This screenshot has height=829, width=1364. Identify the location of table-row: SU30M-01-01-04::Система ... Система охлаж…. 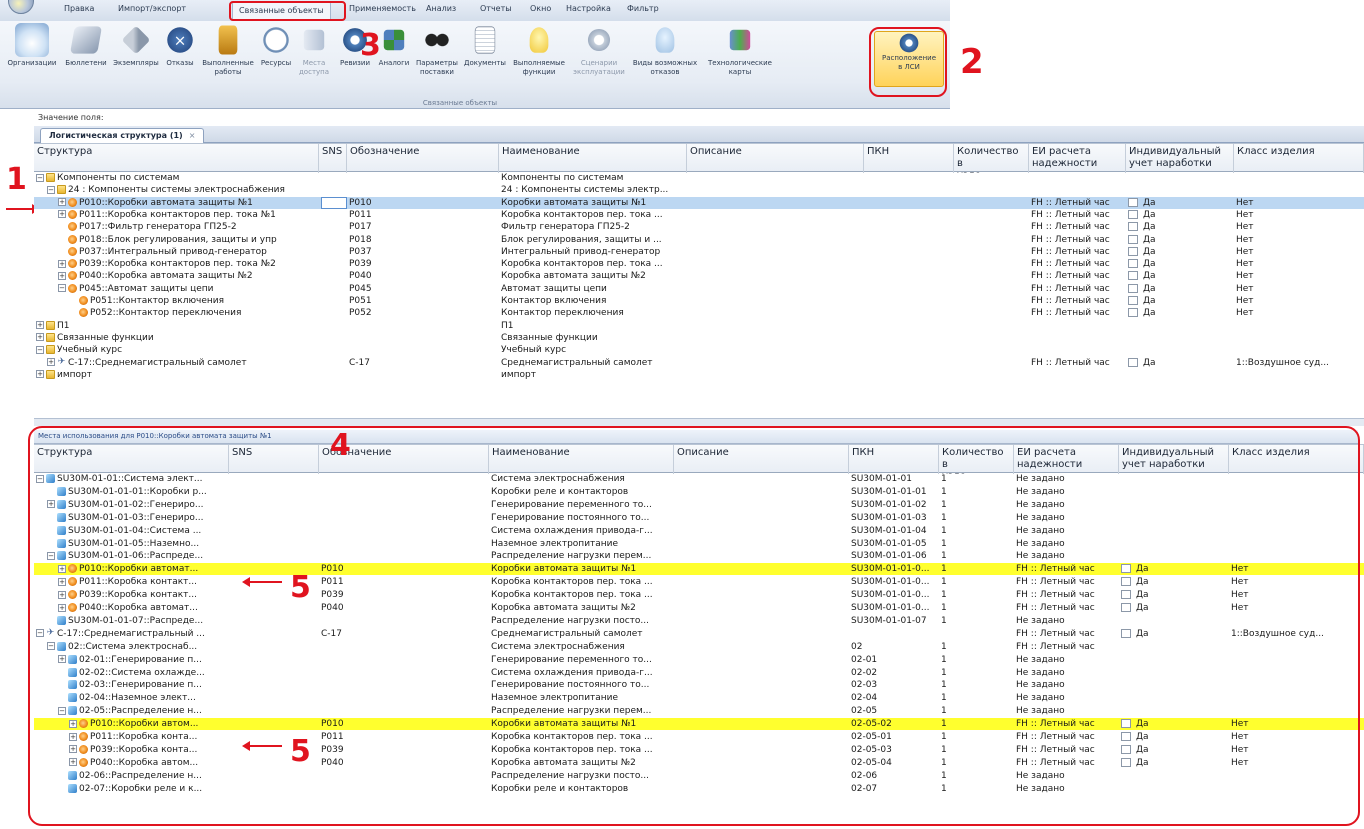
(699, 531).